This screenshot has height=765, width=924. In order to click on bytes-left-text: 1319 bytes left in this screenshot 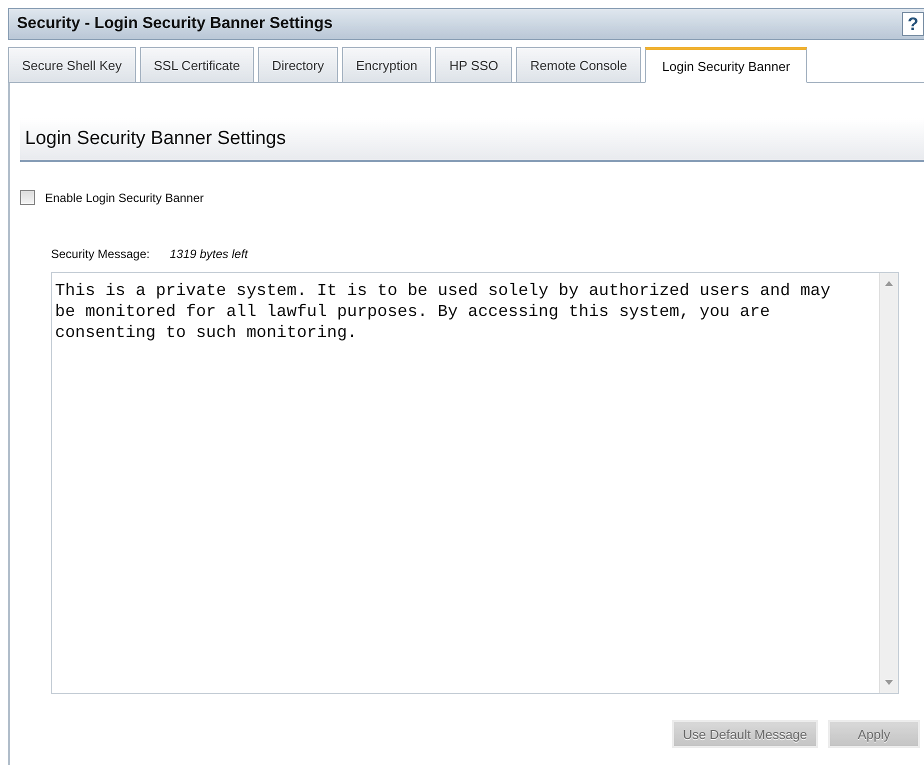, I will do `click(209, 254)`.